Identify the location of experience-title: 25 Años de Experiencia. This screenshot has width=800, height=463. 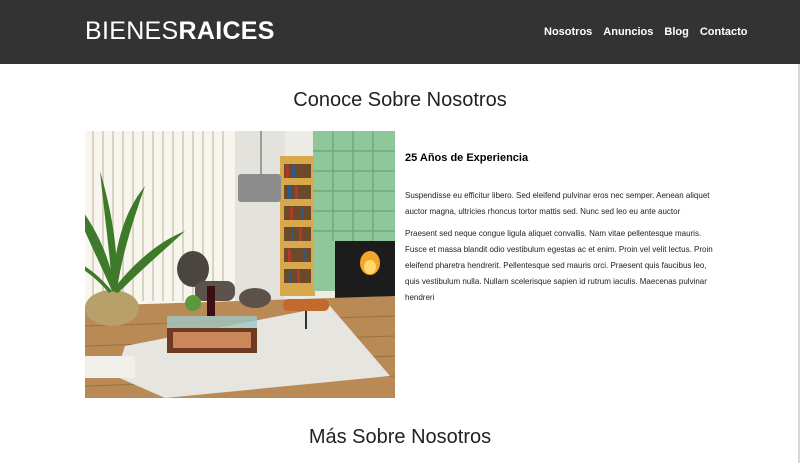
(467, 158).